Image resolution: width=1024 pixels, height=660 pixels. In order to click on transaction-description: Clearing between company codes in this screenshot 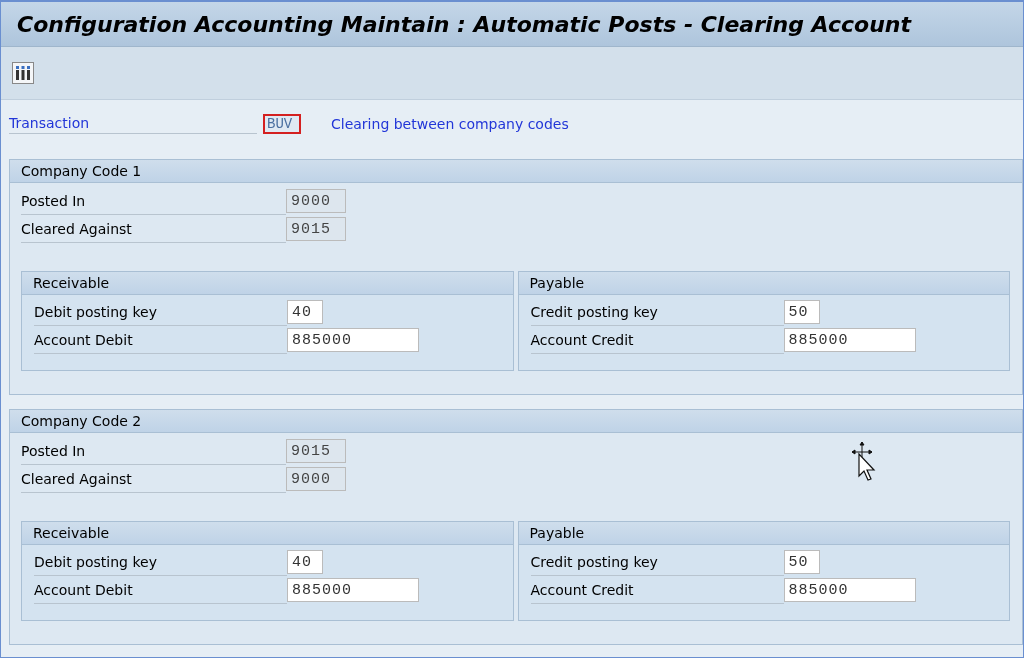, I will do `click(450, 124)`.